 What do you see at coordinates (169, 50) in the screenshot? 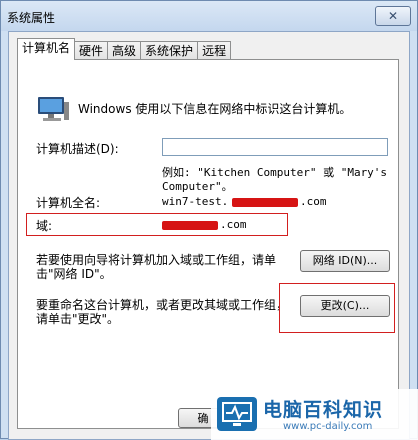
I see `tab-system-protection: 系统保护` at bounding box center [169, 50].